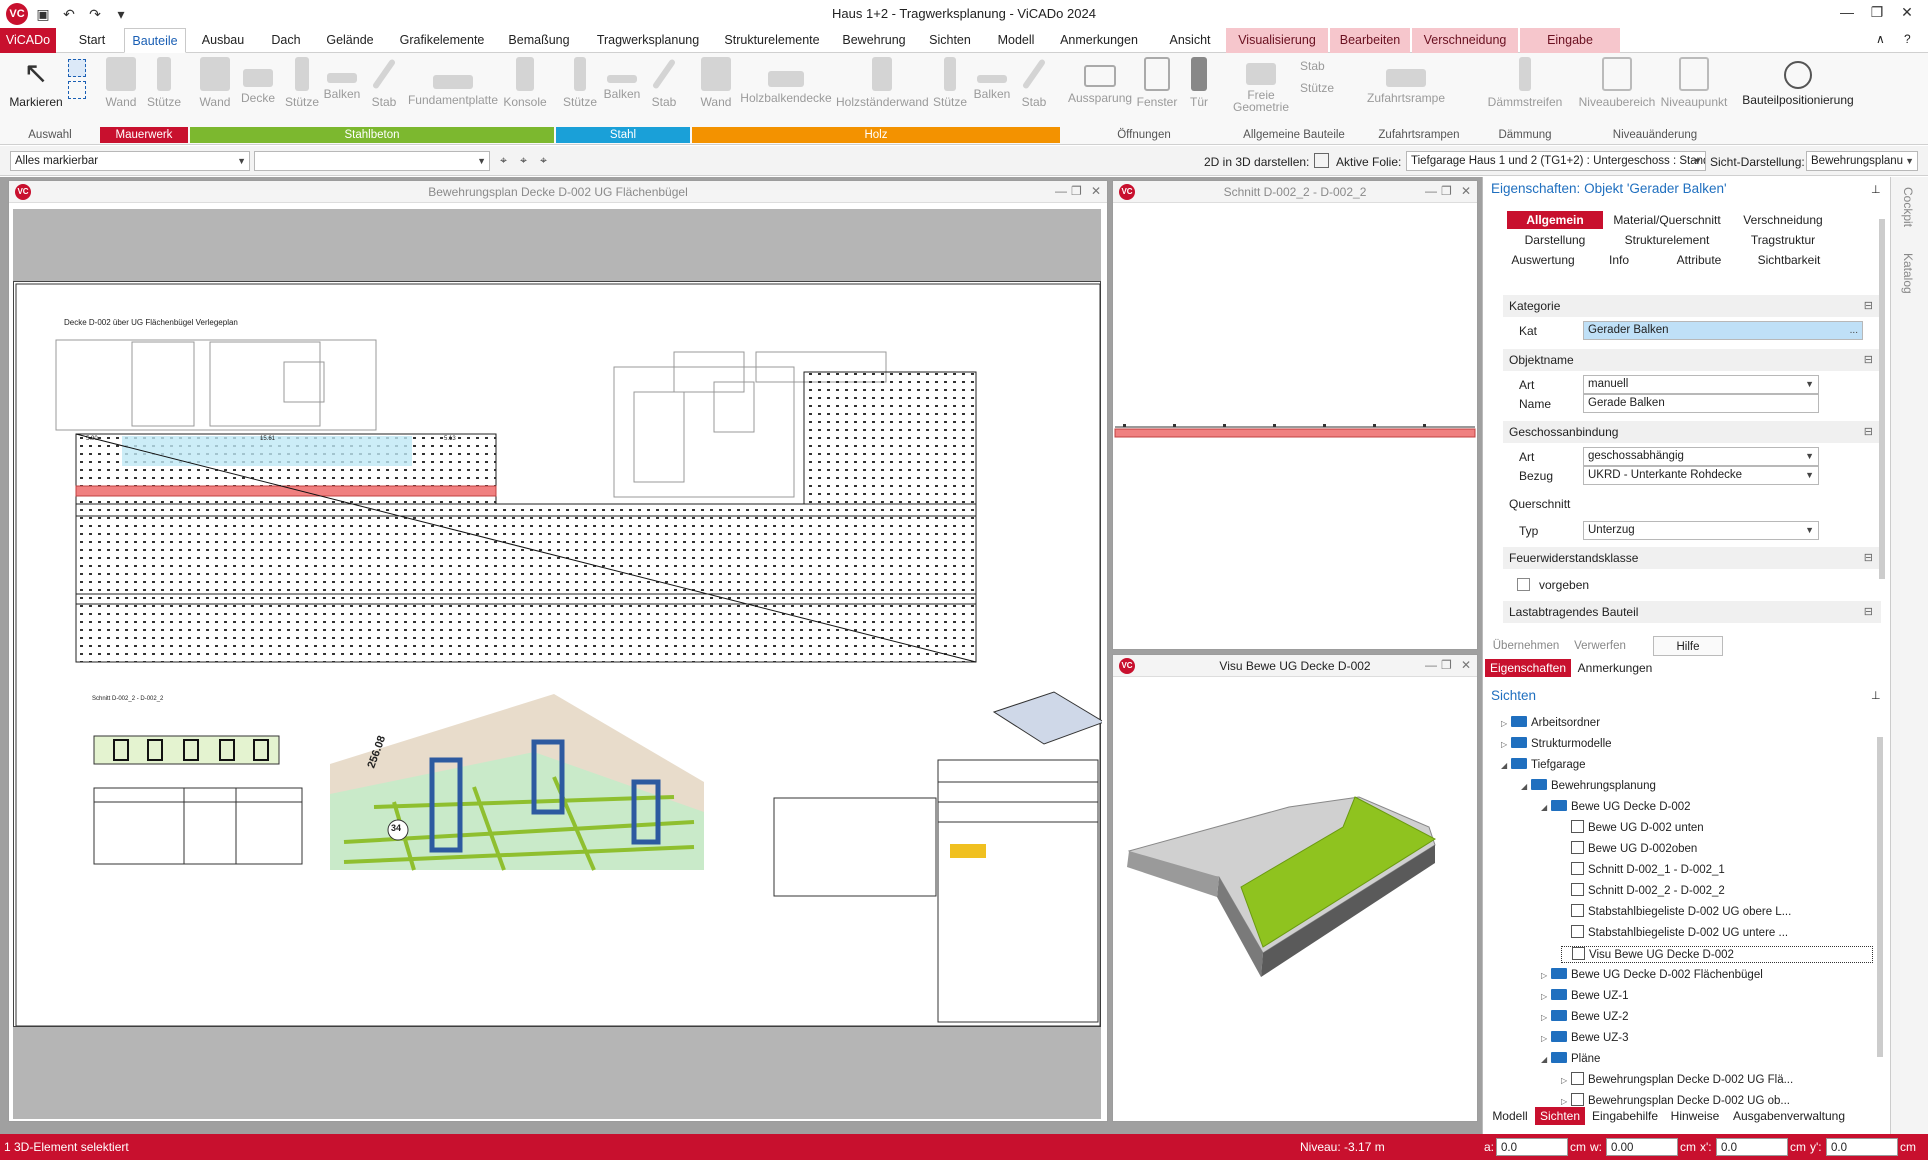 The height and width of the screenshot is (1160, 1928). What do you see at coordinates (1652, 975) in the screenshot?
I see `tree-item: ▷ Bewe UG Decke D-002 Flächenbügel` at bounding box center [1652, 975].